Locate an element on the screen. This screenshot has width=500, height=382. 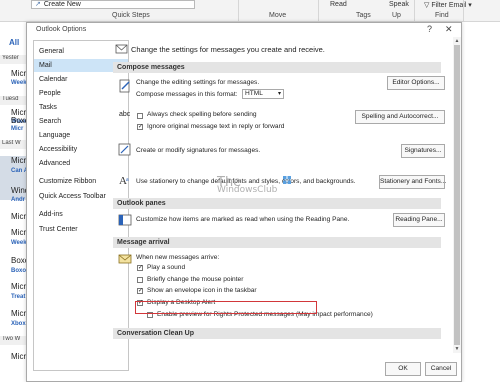
envelope-taskbar-checkbox: ✓ is located at coordinates (140, 291).